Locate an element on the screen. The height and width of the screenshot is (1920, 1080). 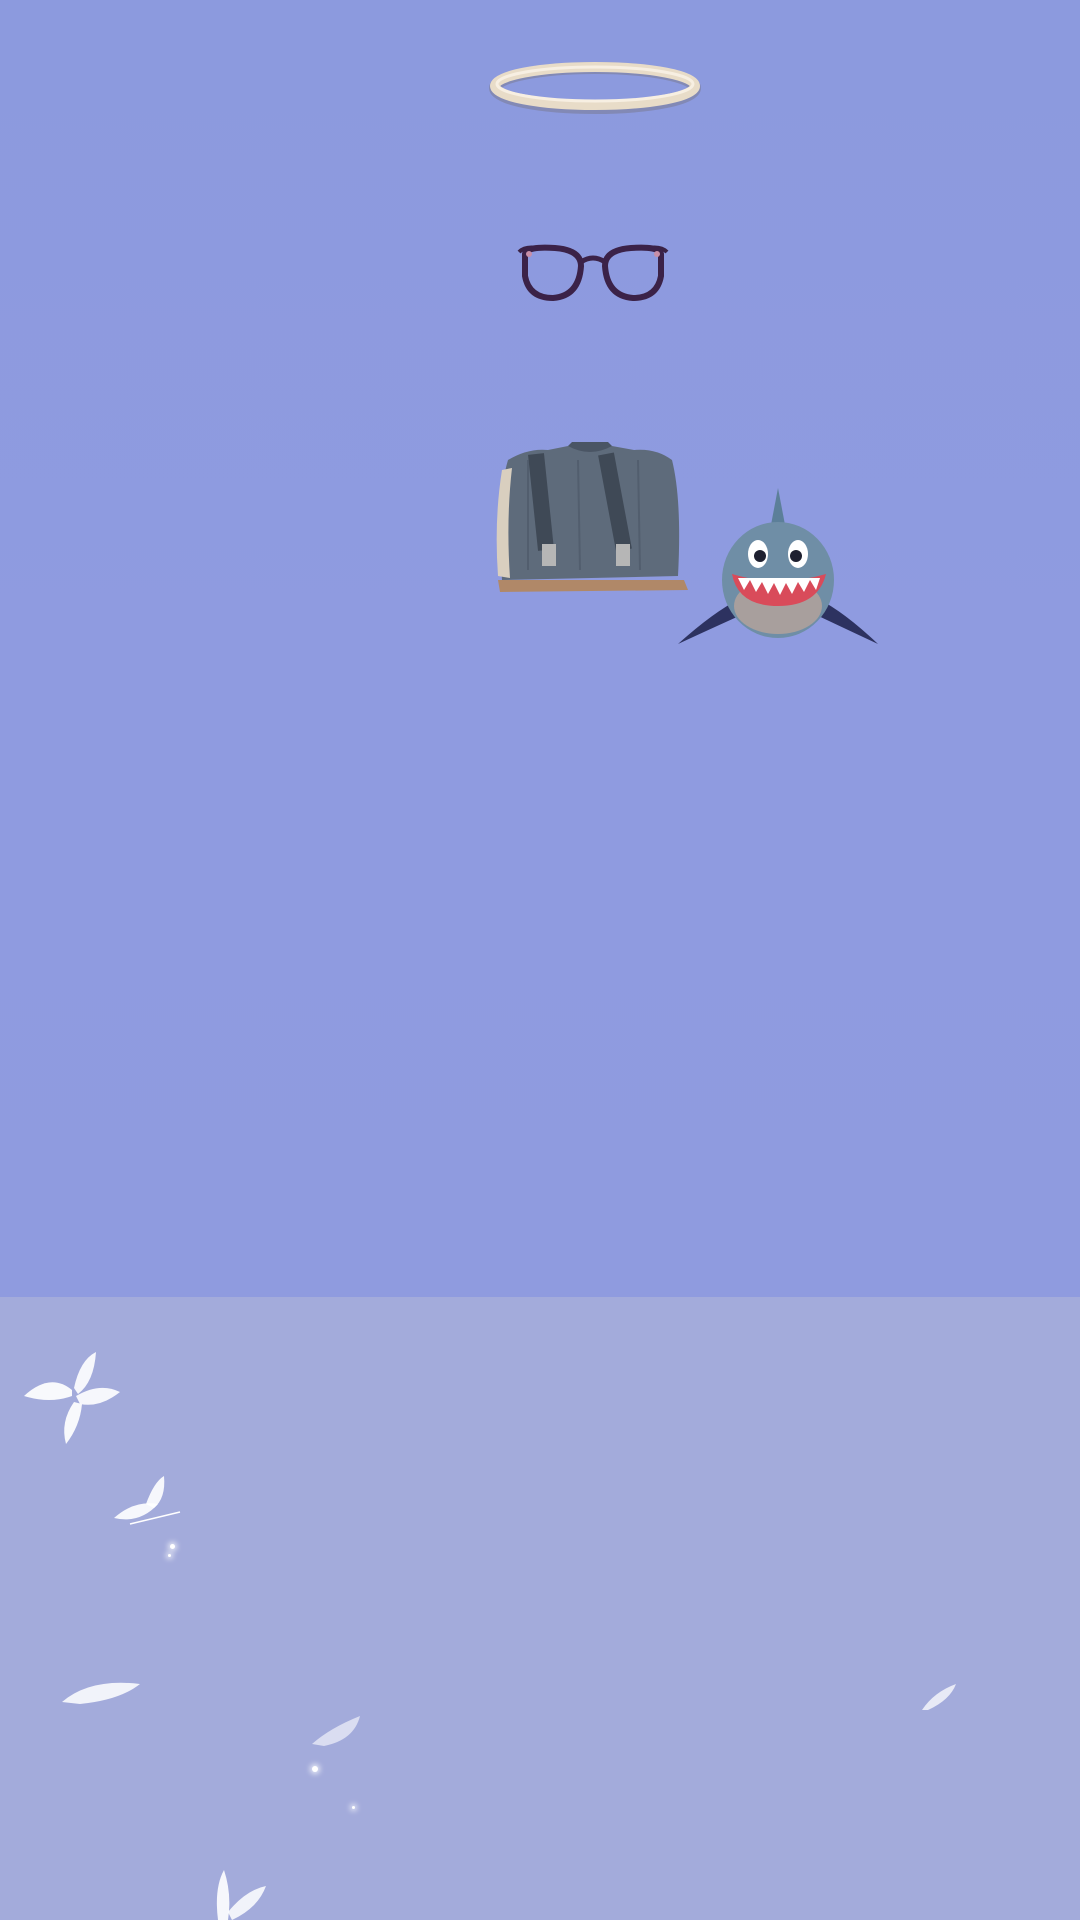
suspenders-vest-icon is located at coordinates (590, 520).